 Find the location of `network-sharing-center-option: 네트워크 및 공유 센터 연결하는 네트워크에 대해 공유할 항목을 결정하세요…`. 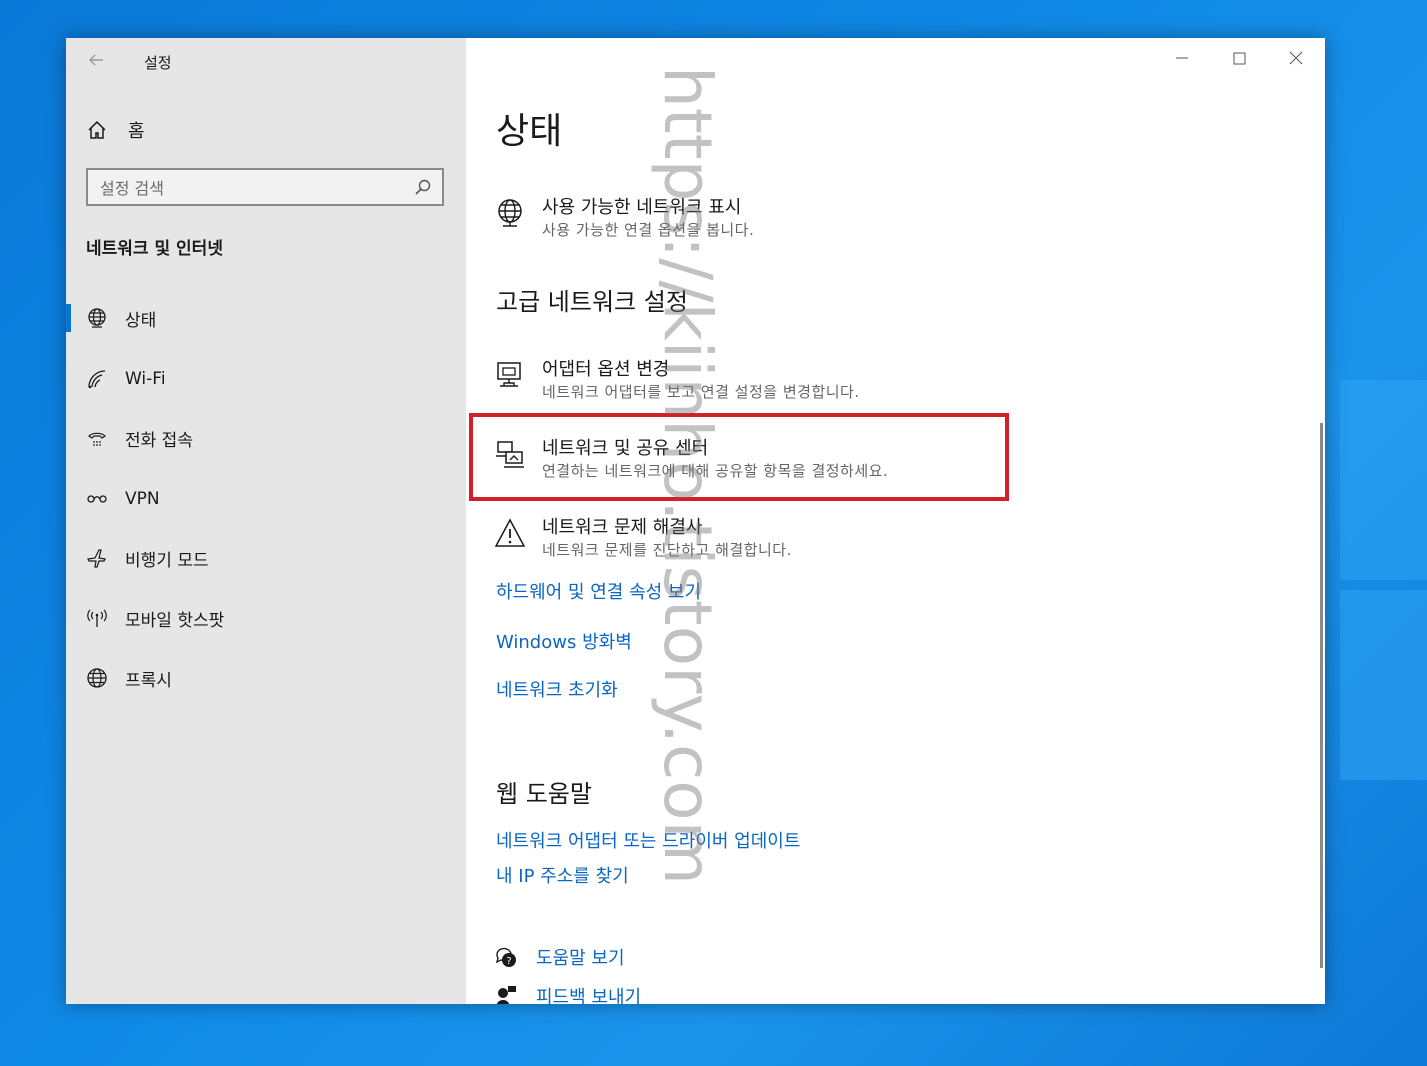

network-sharing-center-option: 네트워크 및 공유 센터 연결하는 네트워크에 대해 공유할 항목을 결정하세요… is located at coordinates (744, 462).